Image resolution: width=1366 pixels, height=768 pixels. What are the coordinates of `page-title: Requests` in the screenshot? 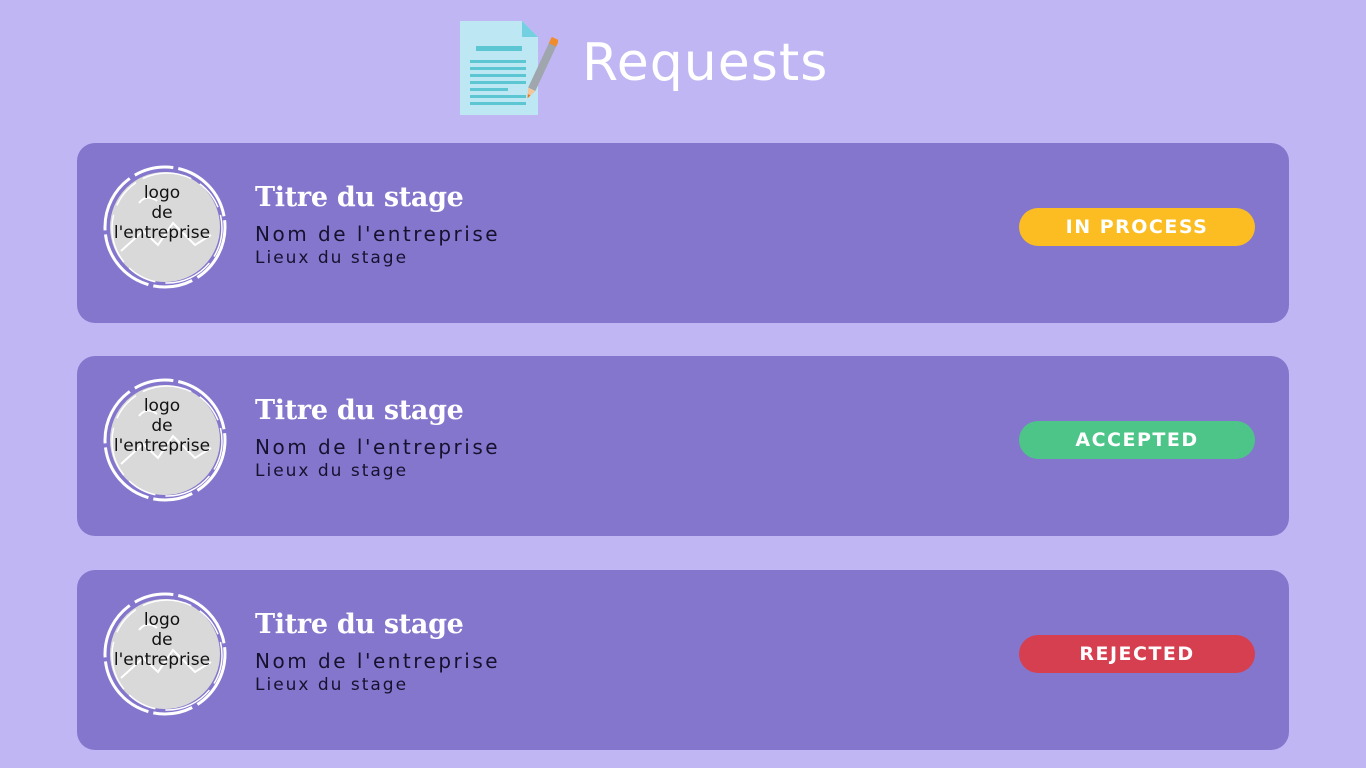 It's located at (705, 63).